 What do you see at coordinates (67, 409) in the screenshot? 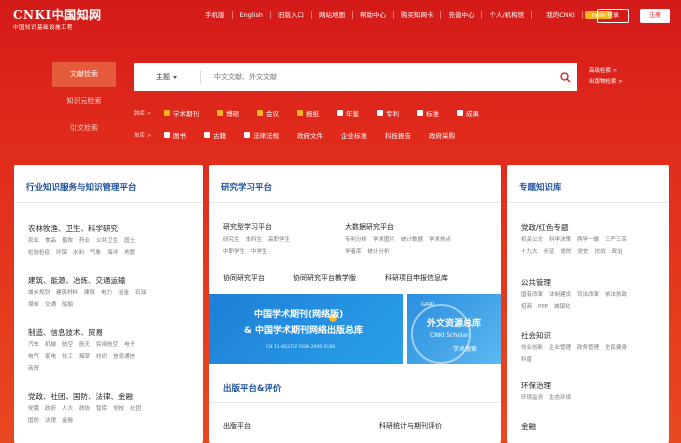
I see `list-item: 人大` at bounding box center [67, 409].